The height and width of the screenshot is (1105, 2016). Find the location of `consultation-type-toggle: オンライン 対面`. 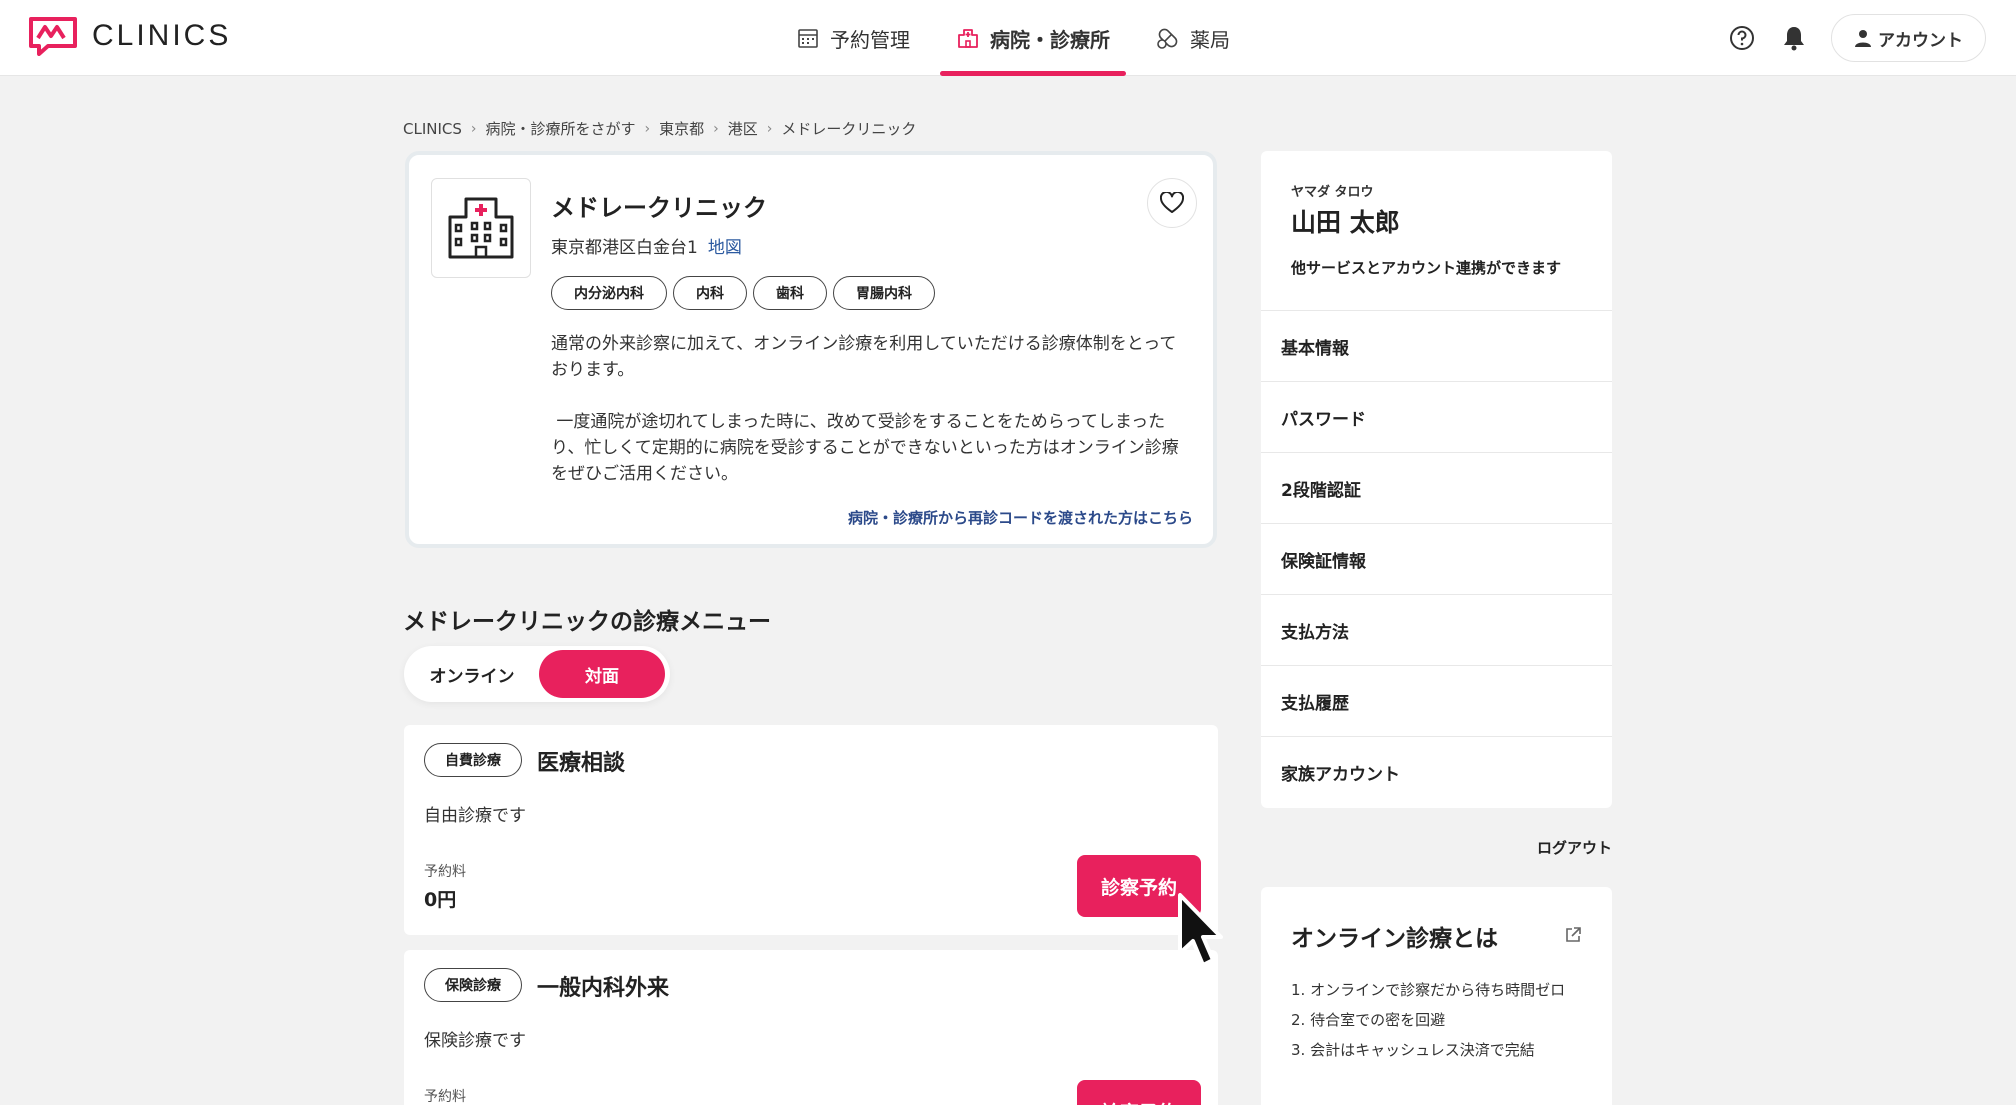

consultation-type-toggle: オンライン 対面 is located at coordinates (537, 674).